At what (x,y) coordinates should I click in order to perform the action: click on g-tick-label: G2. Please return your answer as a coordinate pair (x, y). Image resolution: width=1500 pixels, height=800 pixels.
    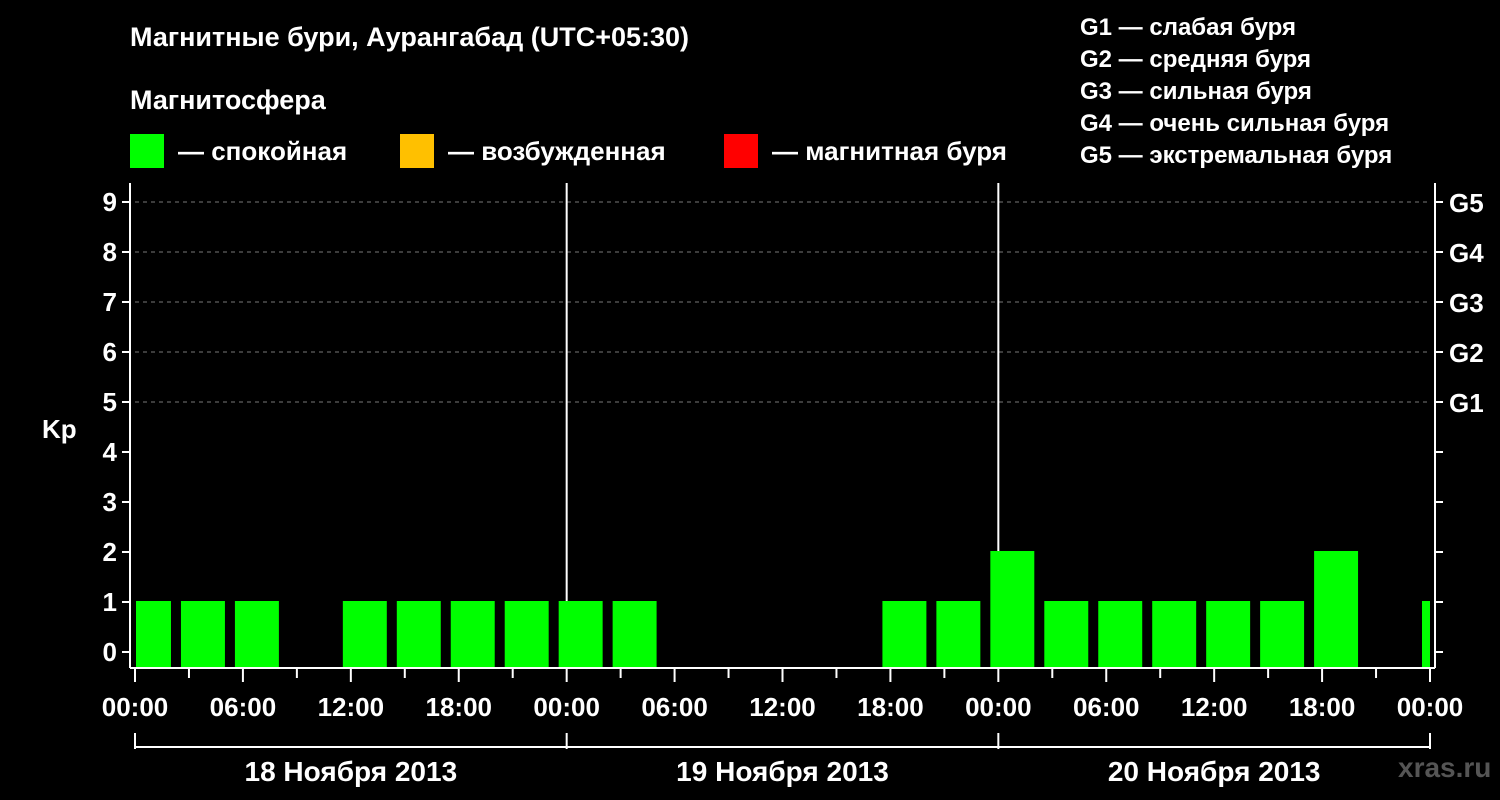
    Looking at the image, I should click on (1466, 353).